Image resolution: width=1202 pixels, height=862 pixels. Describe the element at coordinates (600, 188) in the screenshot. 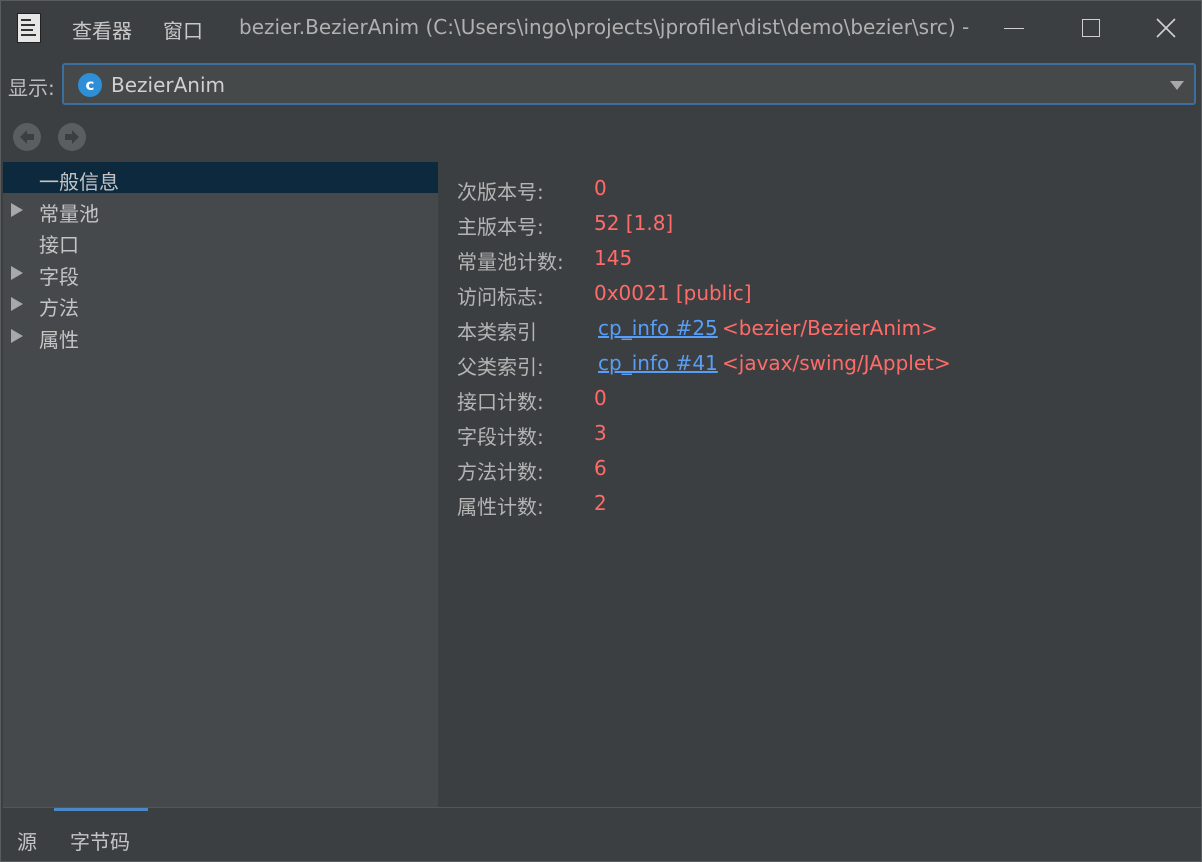

I see `minor-version-value: 0` at that location.